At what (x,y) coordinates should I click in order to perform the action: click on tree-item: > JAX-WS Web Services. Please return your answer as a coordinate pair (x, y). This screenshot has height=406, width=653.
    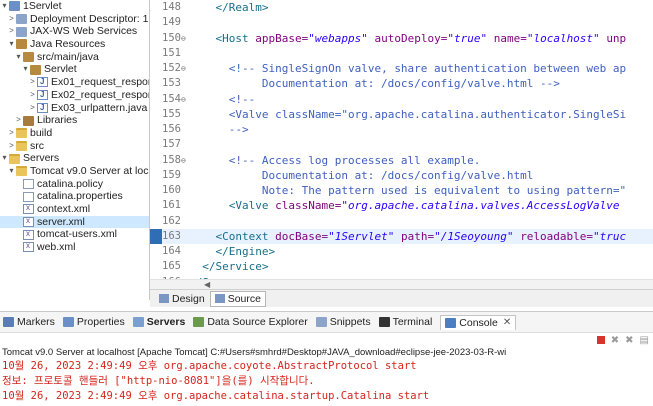
    Looking at the image, I should click on (74, 31).